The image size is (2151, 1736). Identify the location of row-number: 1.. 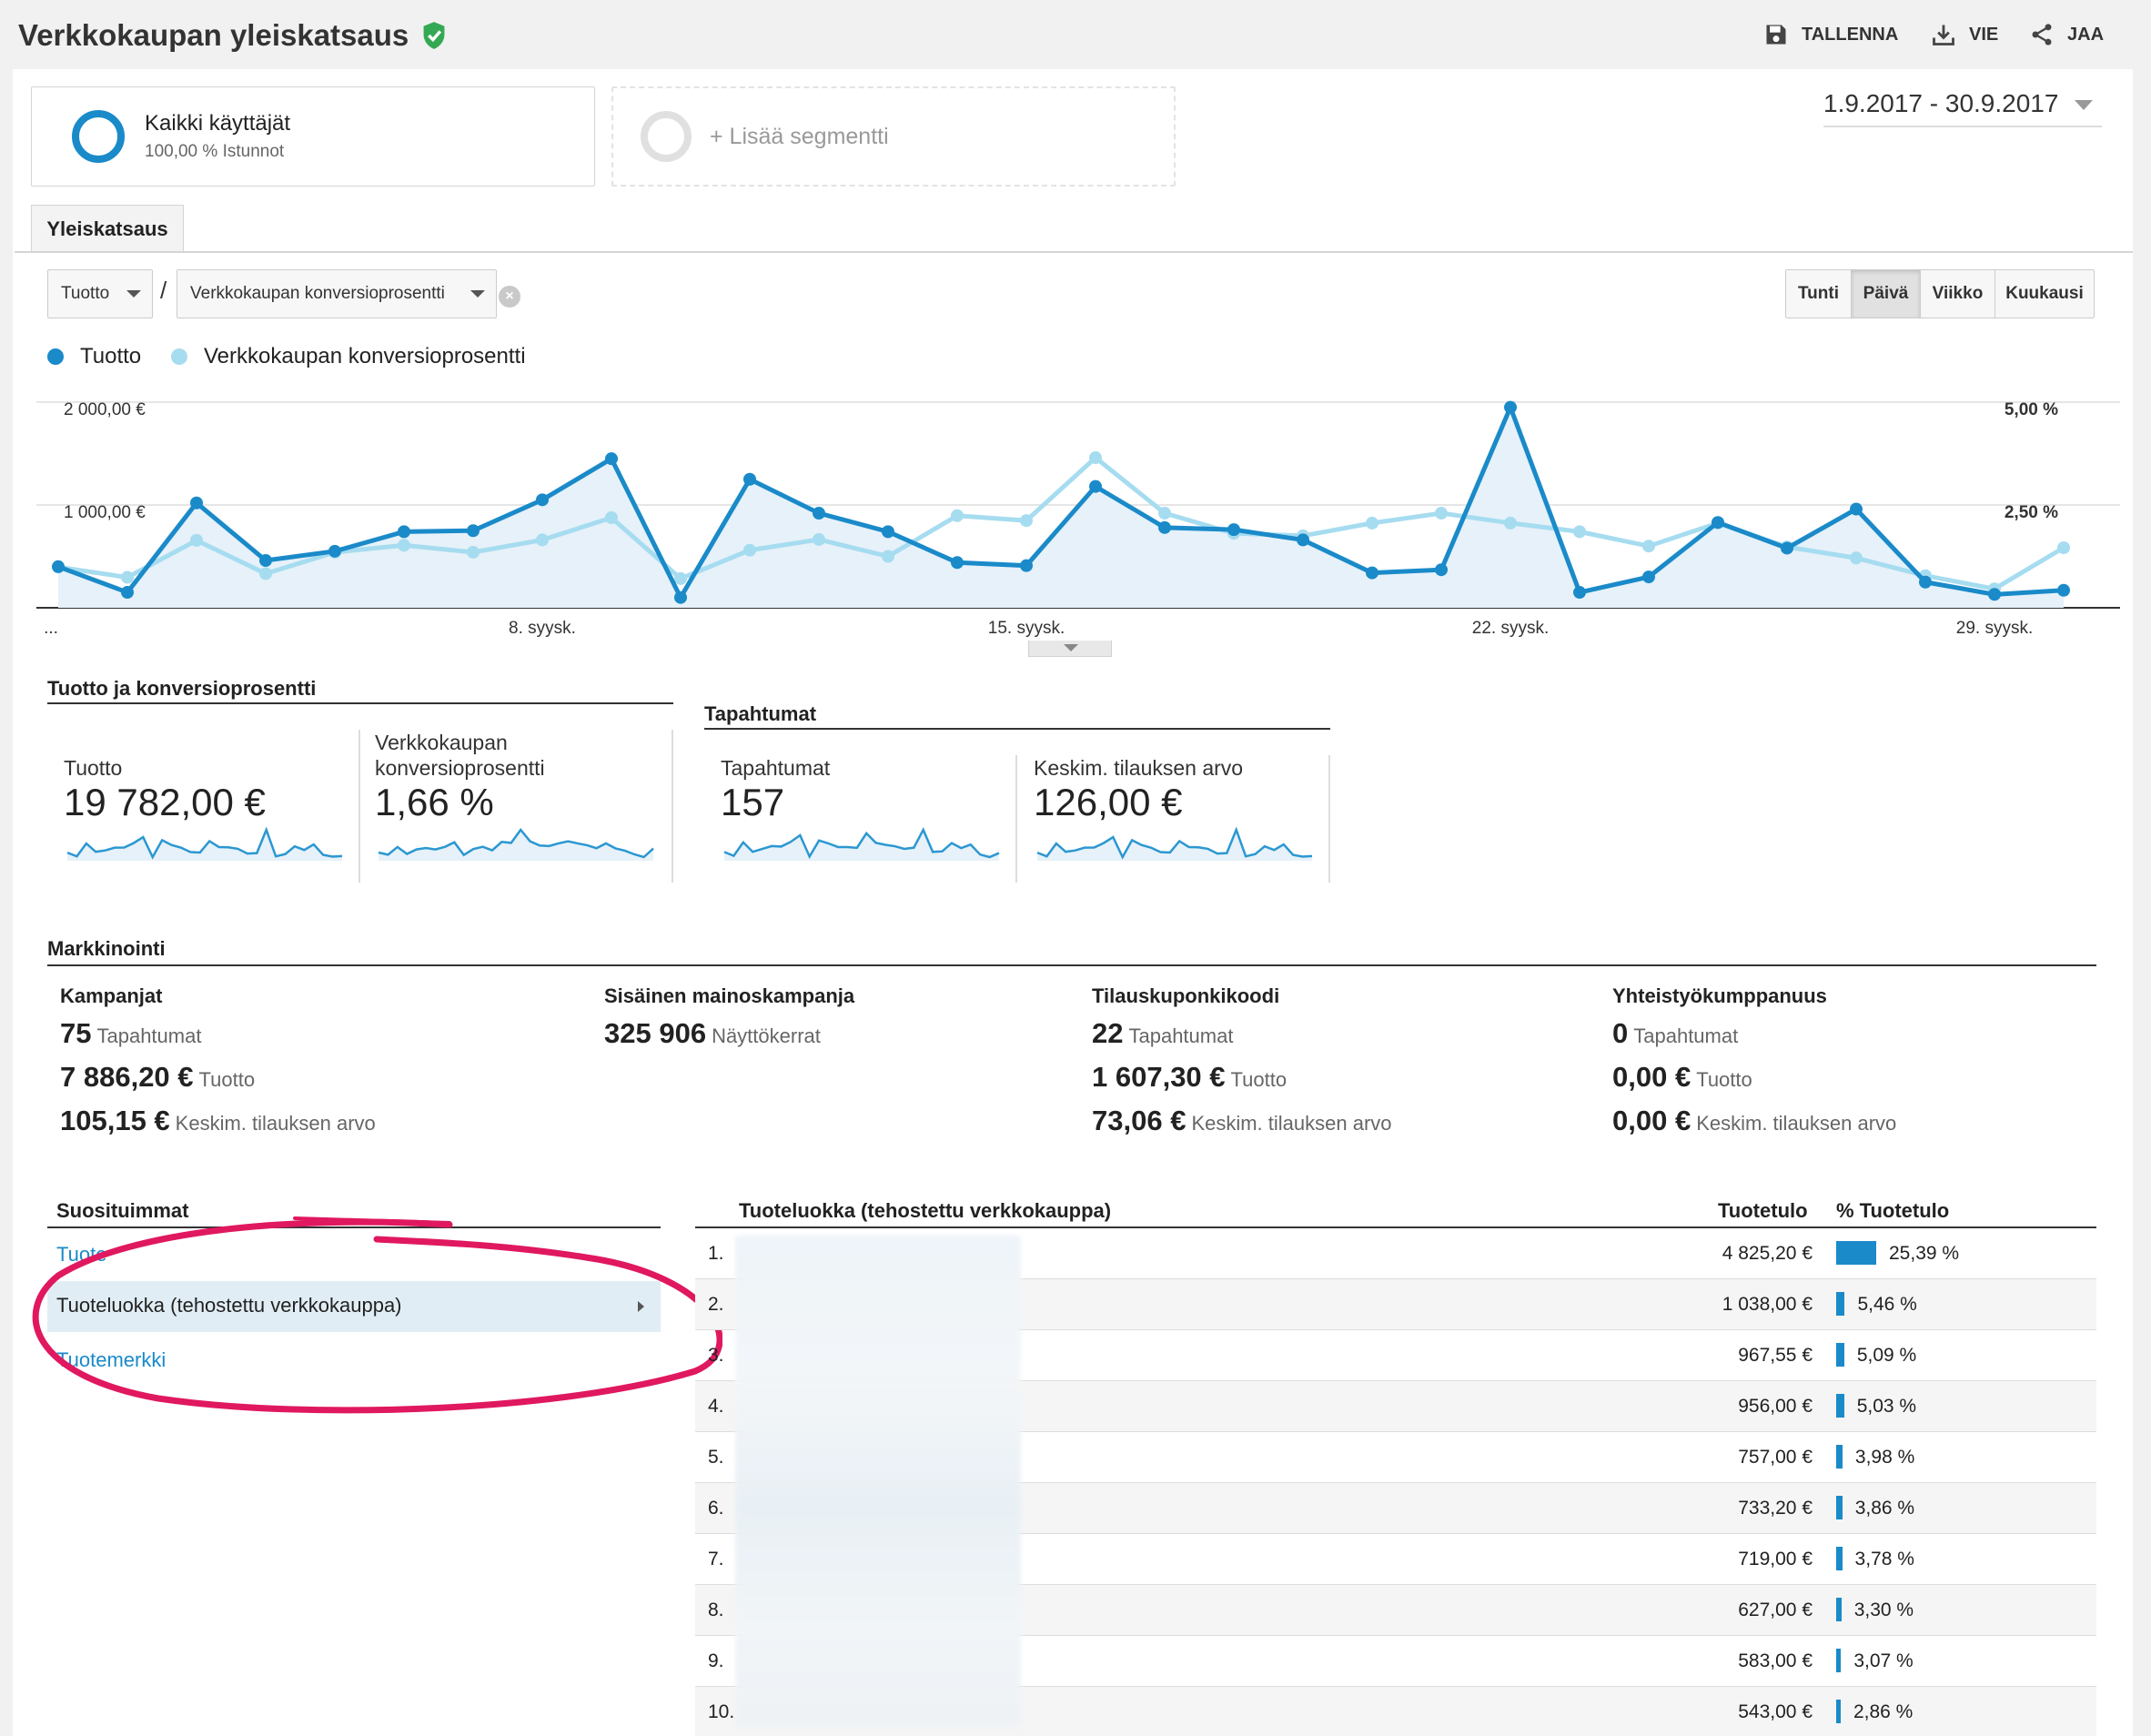
(716, 1253).